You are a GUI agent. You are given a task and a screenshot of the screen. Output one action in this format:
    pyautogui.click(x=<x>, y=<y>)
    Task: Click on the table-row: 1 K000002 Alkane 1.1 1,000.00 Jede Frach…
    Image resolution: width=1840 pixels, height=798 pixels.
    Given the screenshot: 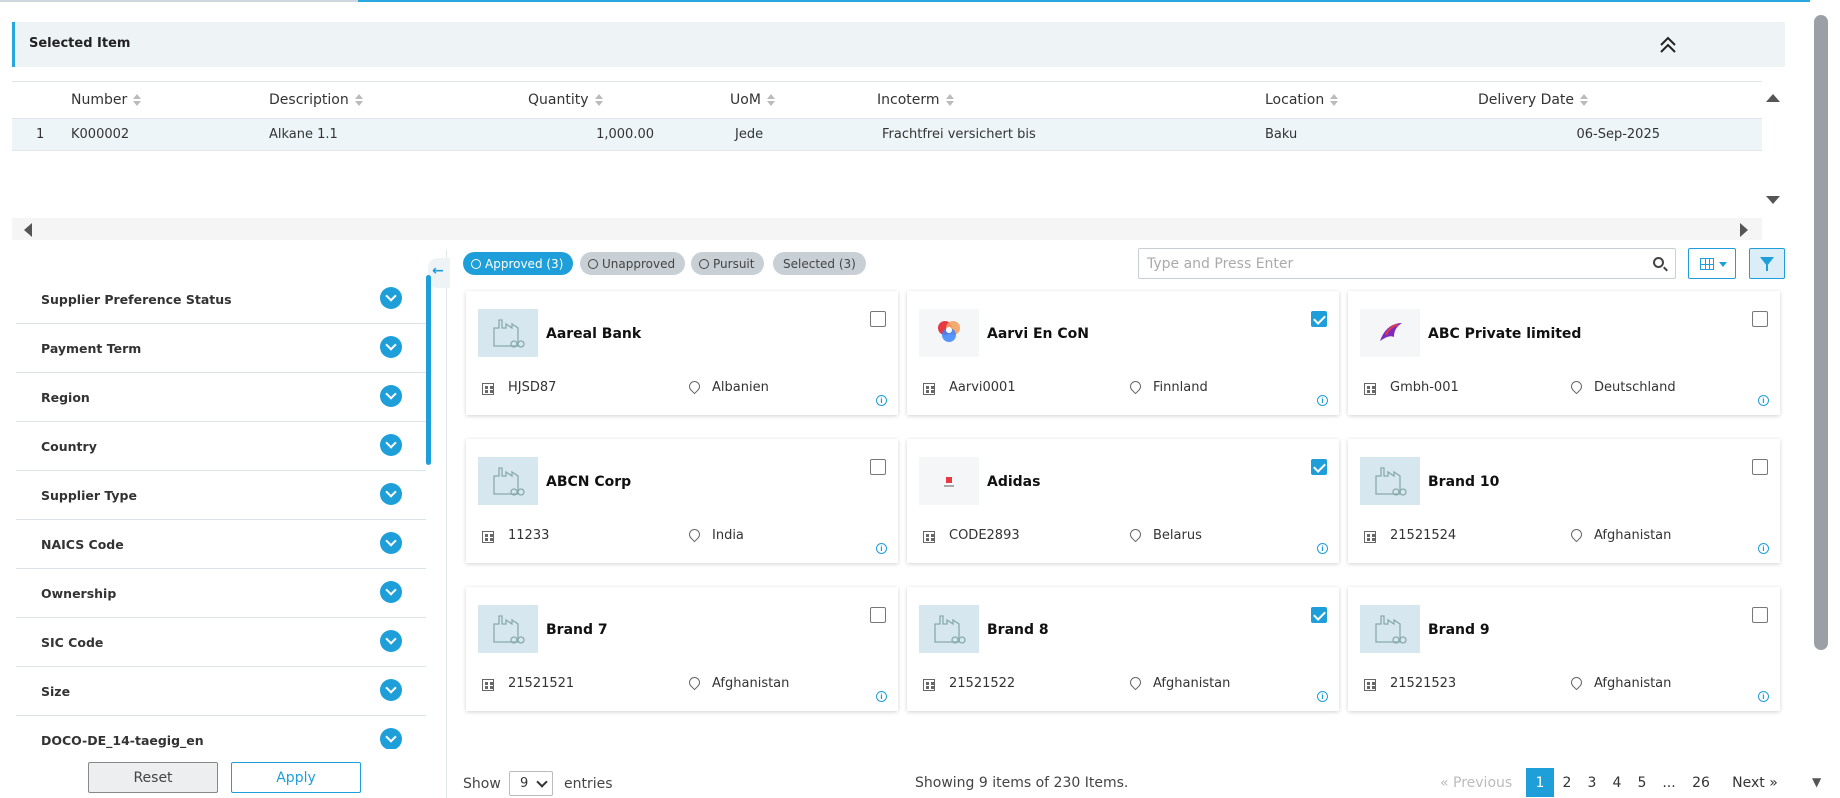 What is the action you would take?
    pyautogui.click(x=887, y=135)
    